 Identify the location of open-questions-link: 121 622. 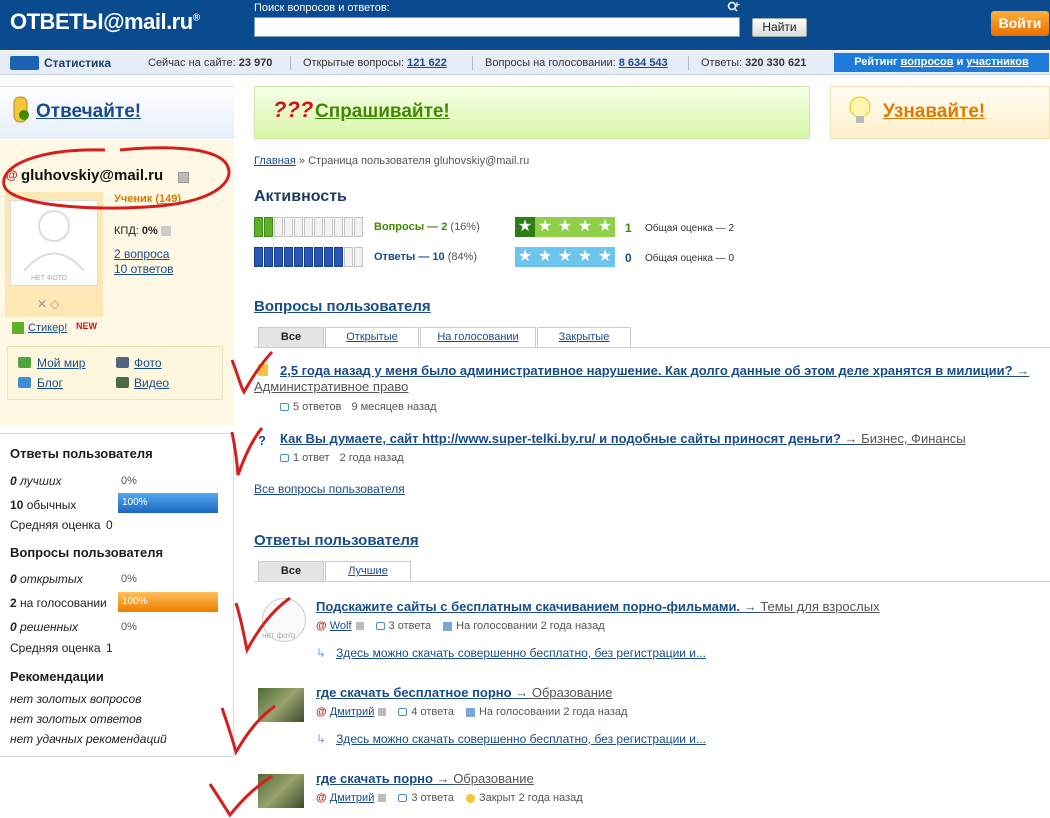
(427, 63).